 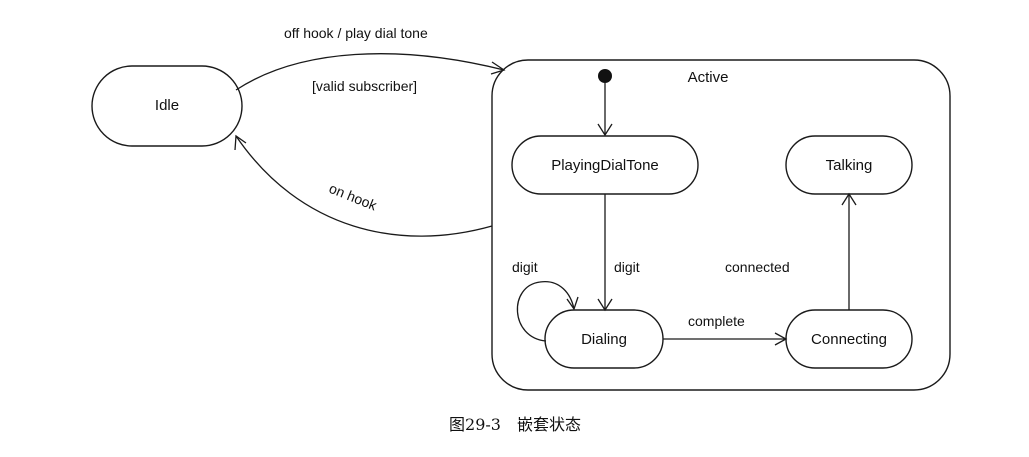 What do you see at coordinates (515, 424) in the screenshot?
I see `figure-caption: 图29-3 嵌套状态` at bounding box center [515, 424].